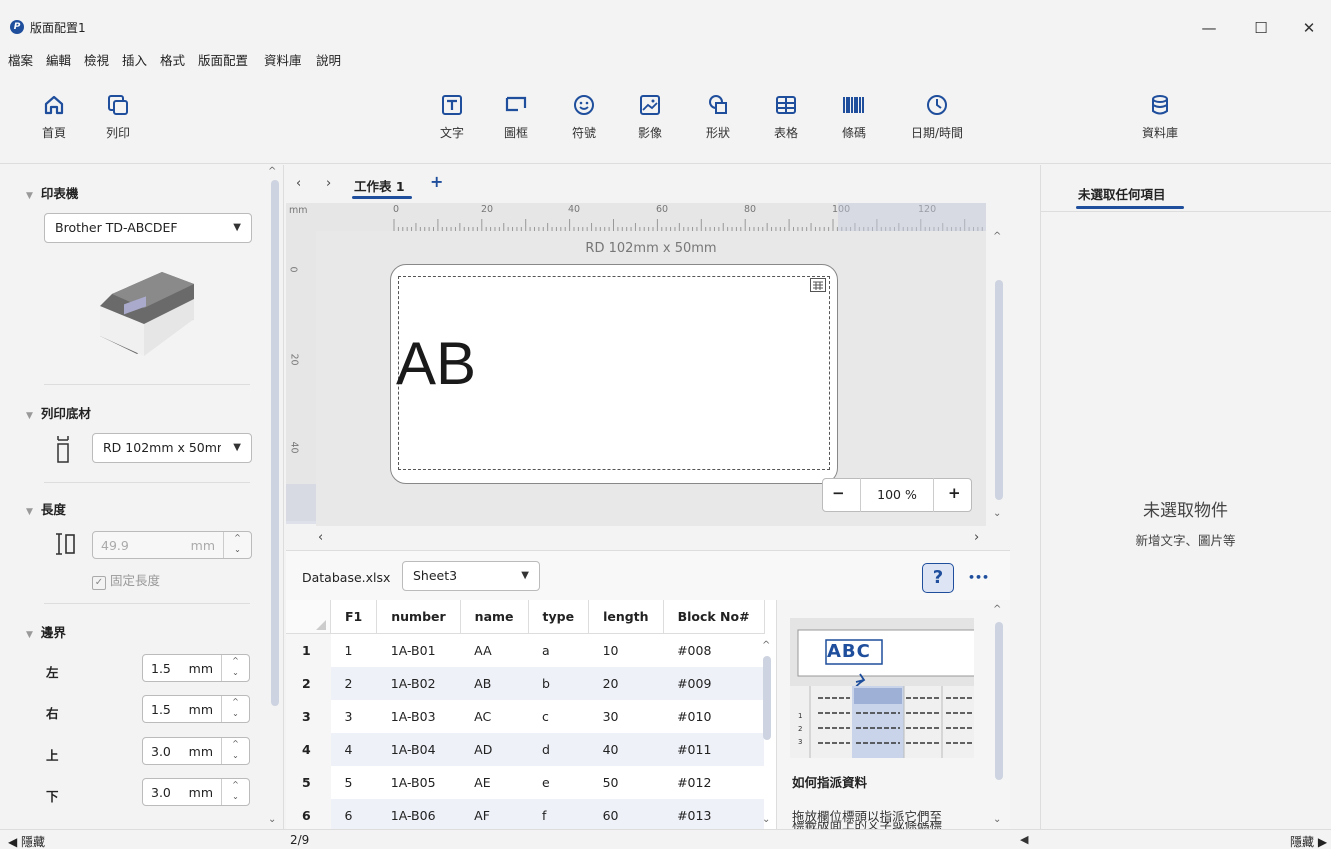 This screenshot has width=1331, height=849. I want to click on help-vscrollbar, so click(999, 701).